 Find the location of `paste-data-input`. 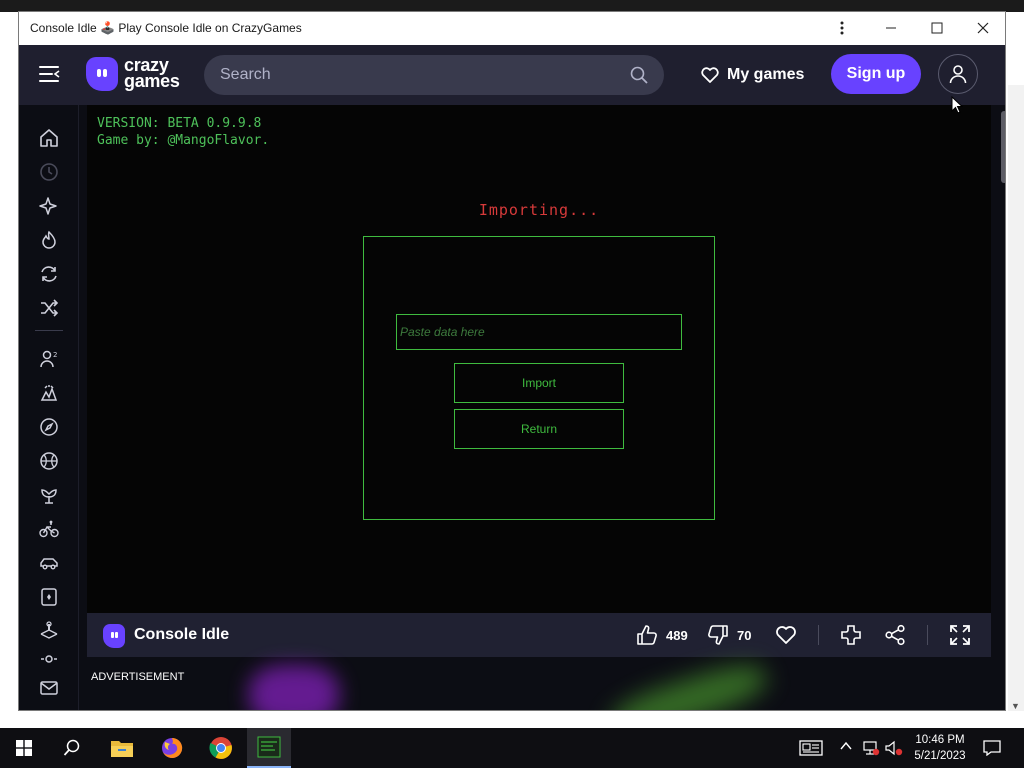

paste-data-input is located at coordinates (539, 332).